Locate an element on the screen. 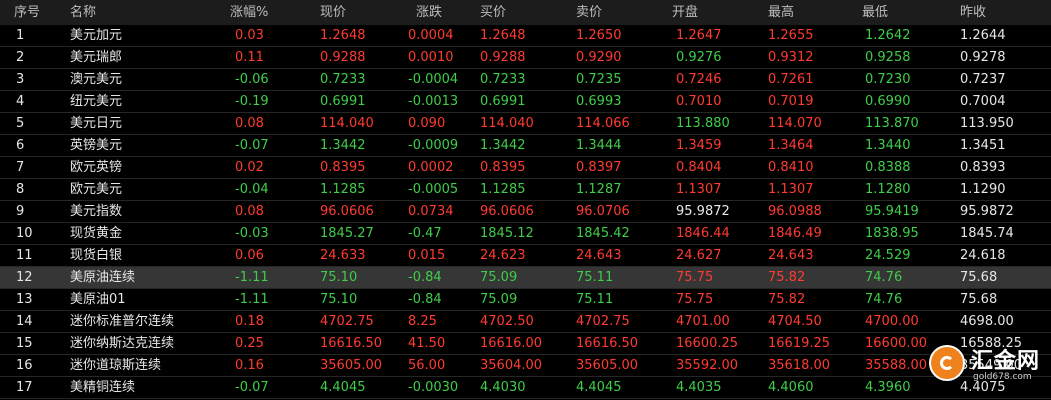  cell-price: 16616.50 is located at coordinates (351, 343).